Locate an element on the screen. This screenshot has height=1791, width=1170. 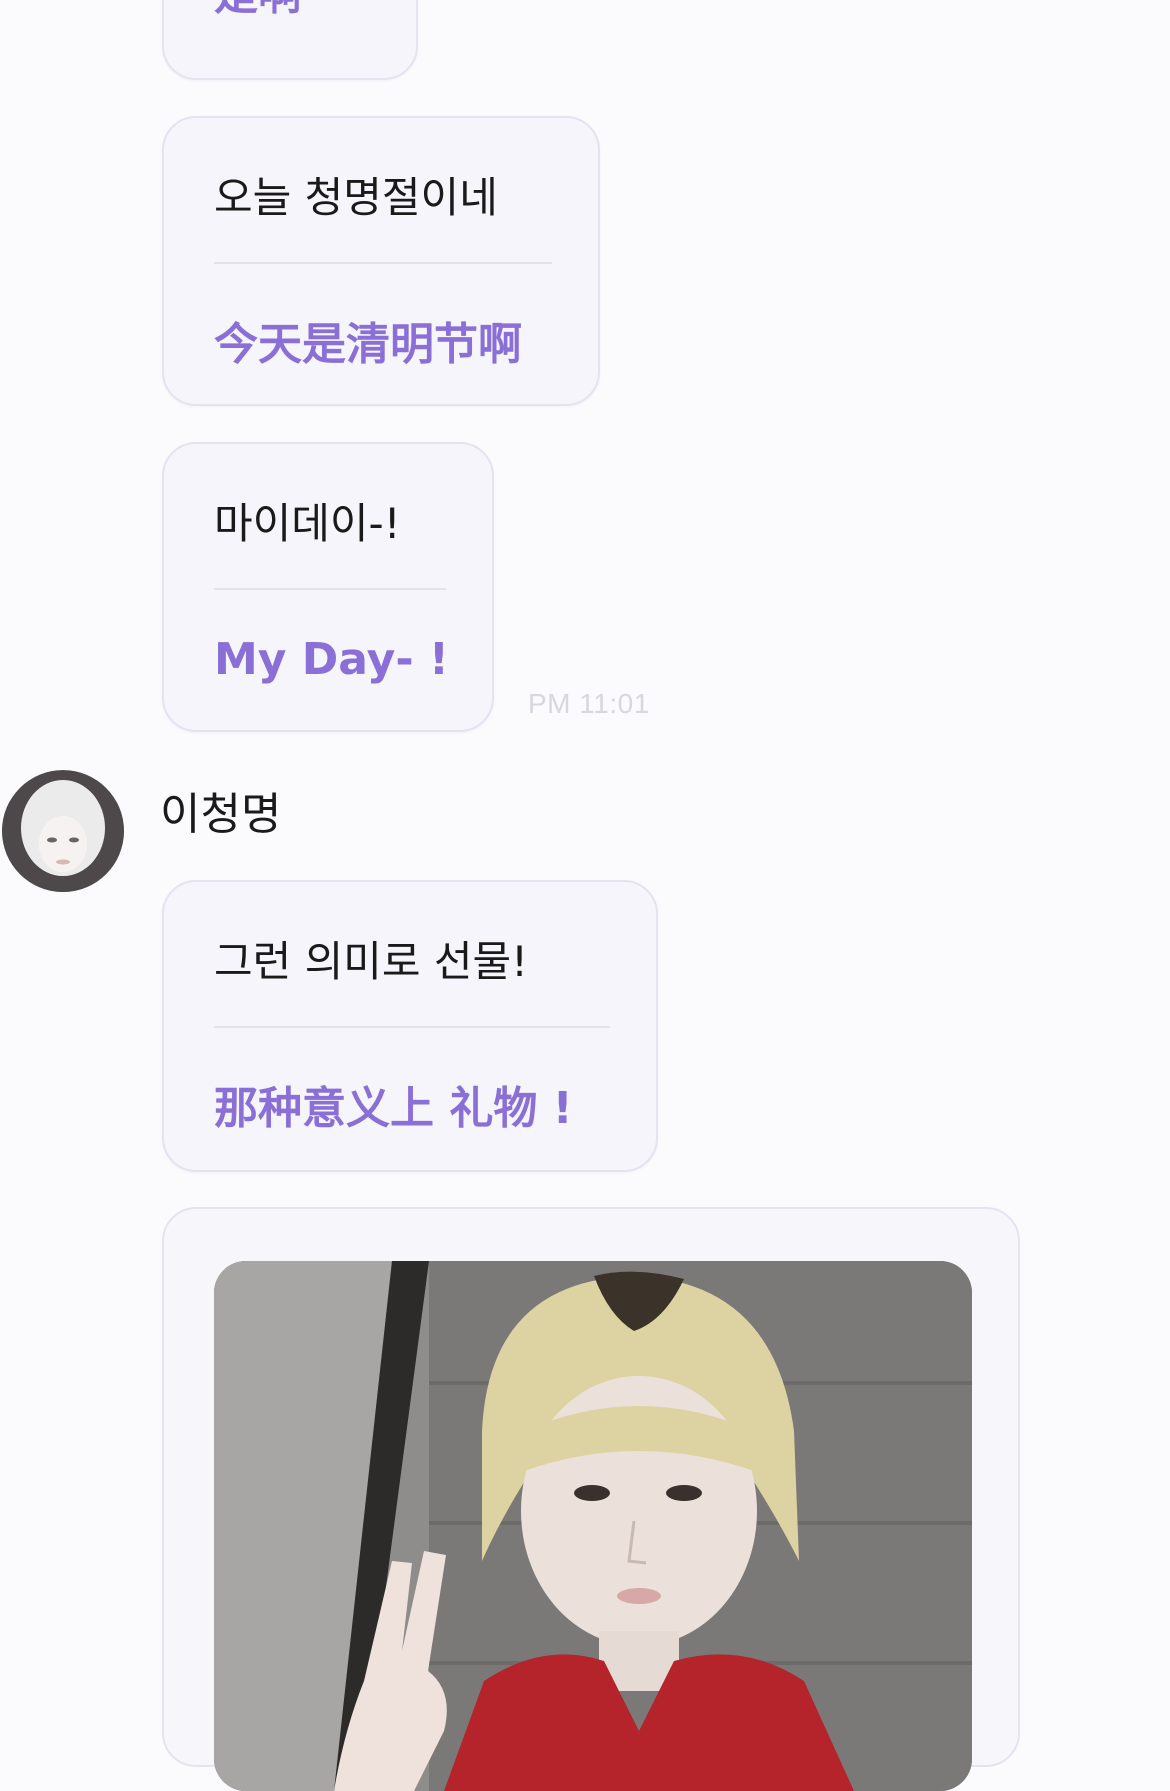
message-bubble-1: 是啊~ is located at coordinates (290, 40).